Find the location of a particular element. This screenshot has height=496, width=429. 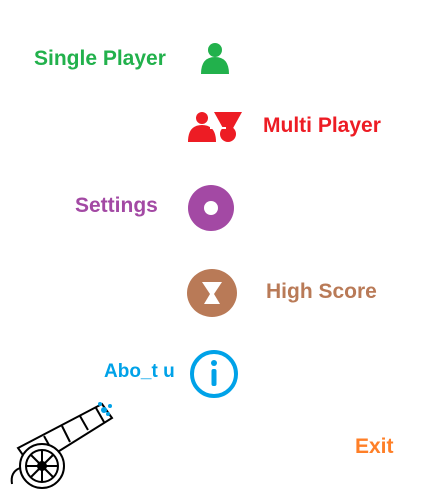

settings-button: Settings is located at coordinates (116, 206).